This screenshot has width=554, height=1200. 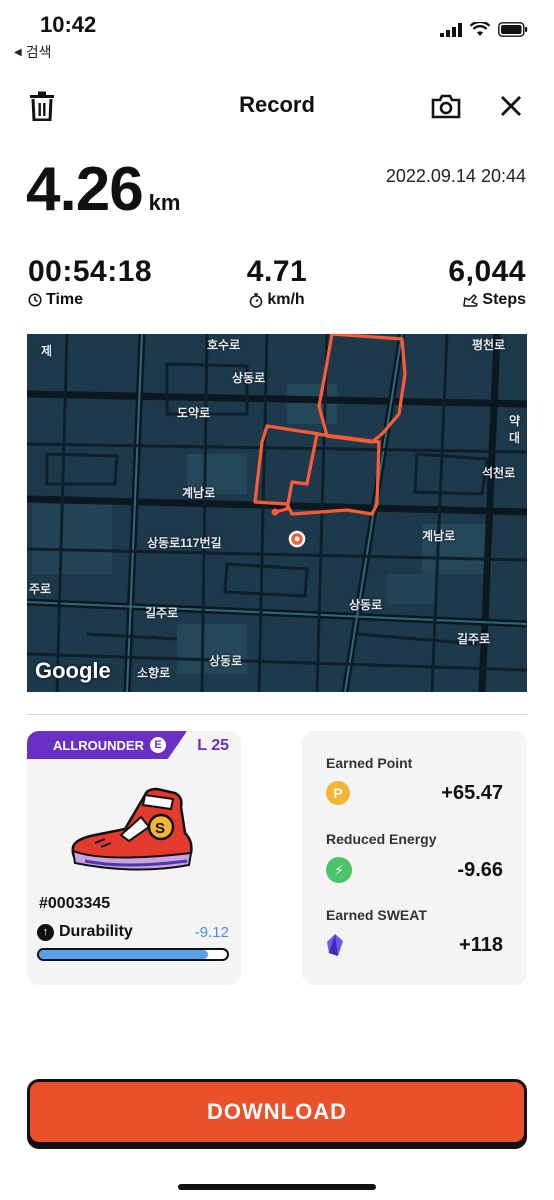 I want to click on record-datetime: 2022.09.14 20:44, so click(x=455, y=176).